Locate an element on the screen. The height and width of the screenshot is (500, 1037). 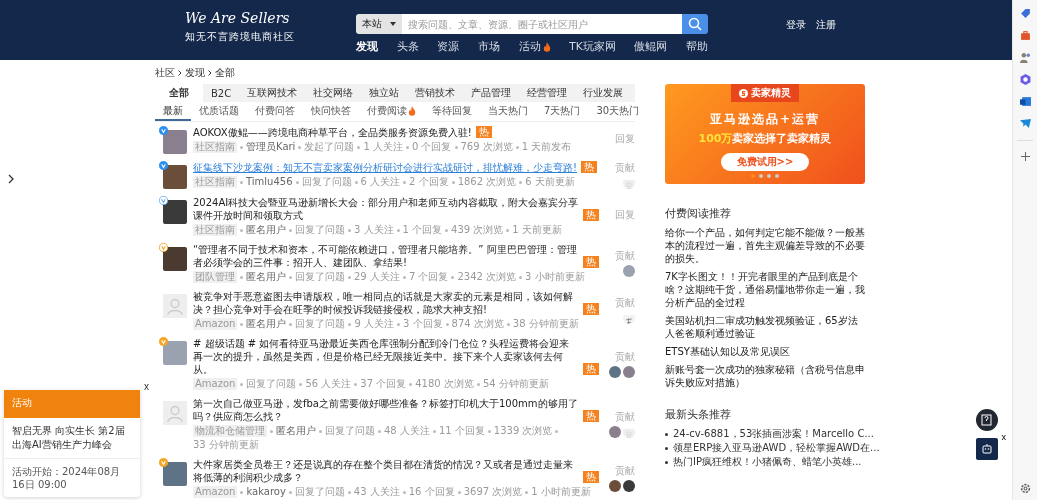
sort-tab: 付费阅读 is located at coordinates (391, 111).